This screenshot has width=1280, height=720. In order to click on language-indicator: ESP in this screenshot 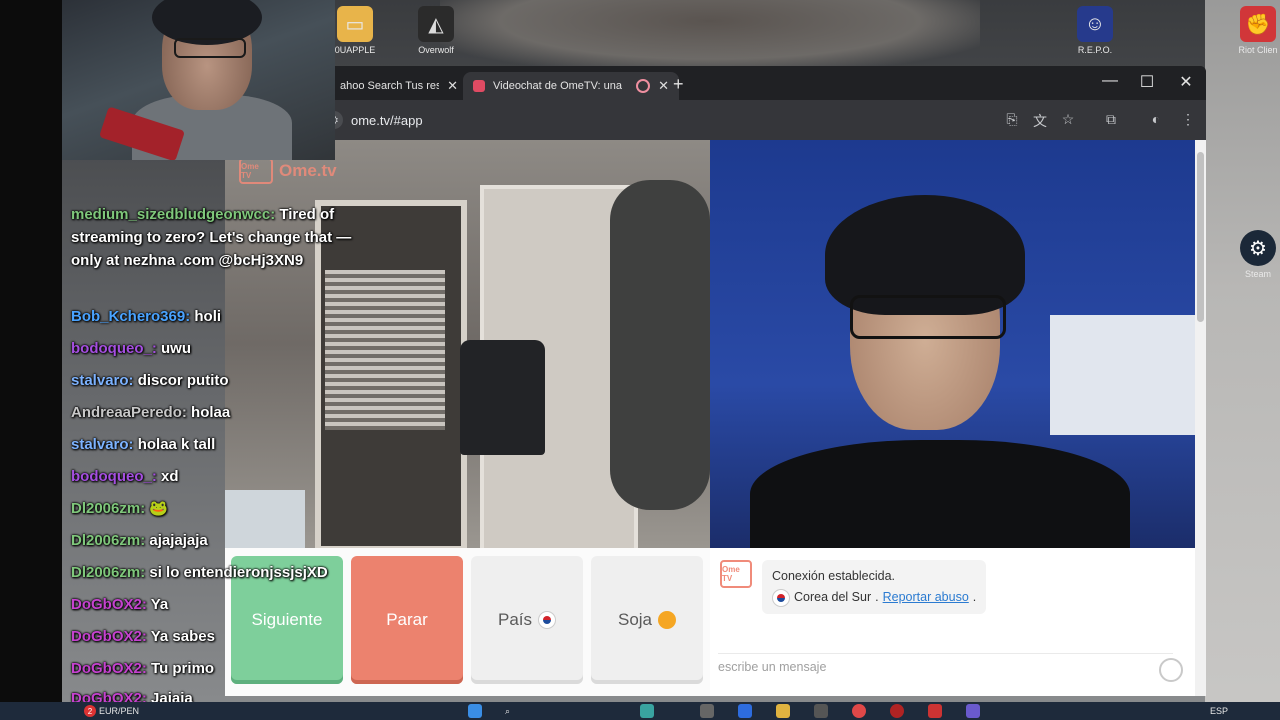, I will do `click(1219, 711)`.